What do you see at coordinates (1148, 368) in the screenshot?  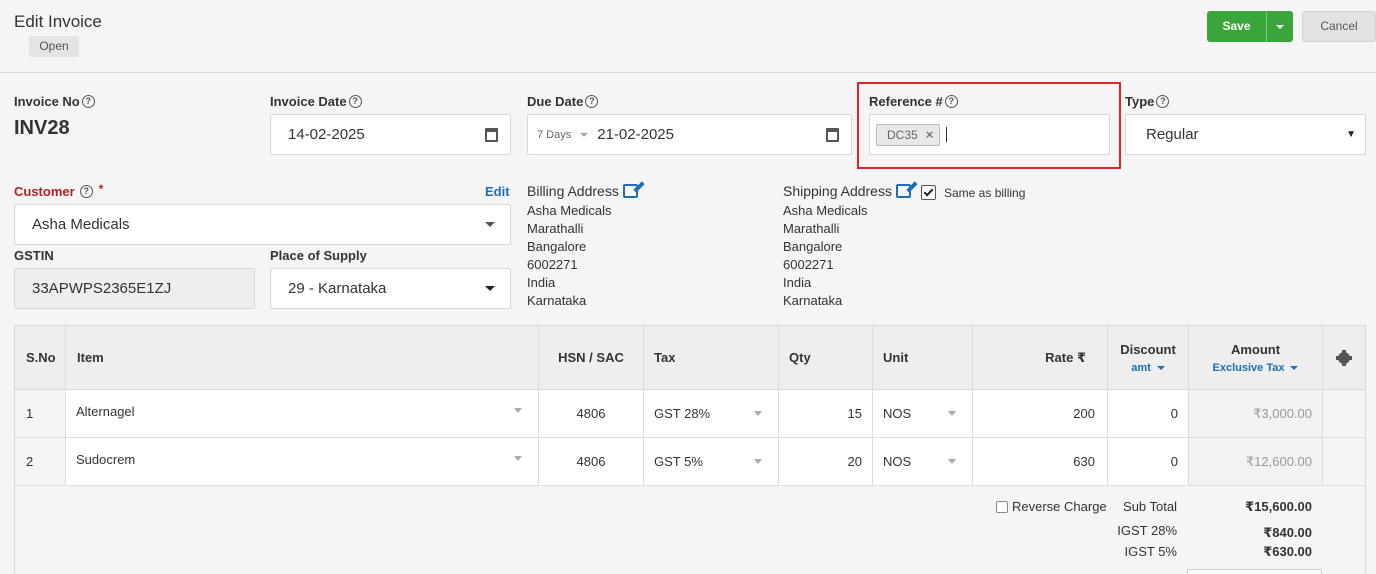 I see `discount-mode-select: amt` at bounding box center [1148, 368].